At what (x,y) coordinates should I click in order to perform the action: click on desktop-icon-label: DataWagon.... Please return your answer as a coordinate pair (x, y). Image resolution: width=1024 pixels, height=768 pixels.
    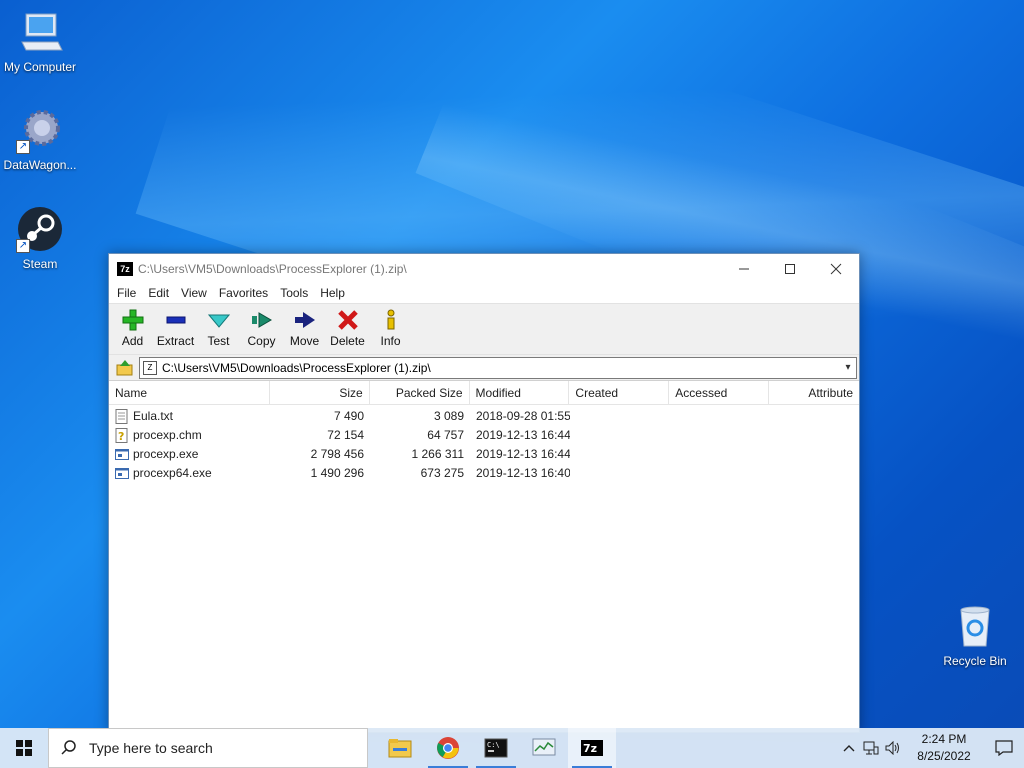
    Looking at the image, I should click on (40, 165).